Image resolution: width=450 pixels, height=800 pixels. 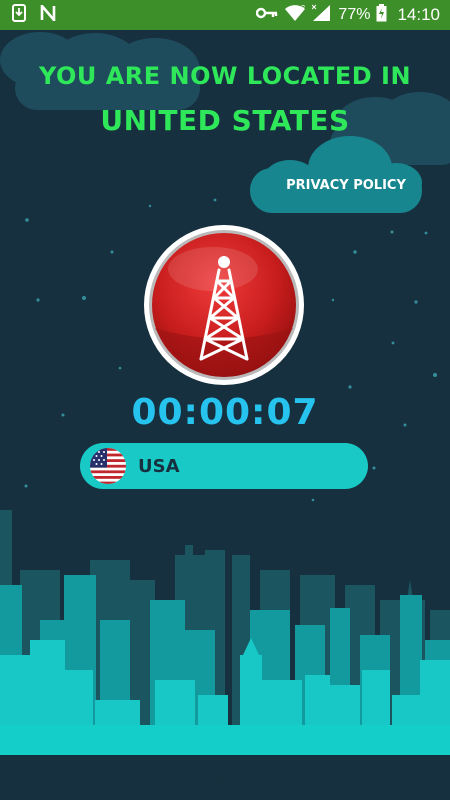 What do you see at coordinates (159, 466) in the screenshot?
I see `country-name: USA` at bounding box center [159, 466].